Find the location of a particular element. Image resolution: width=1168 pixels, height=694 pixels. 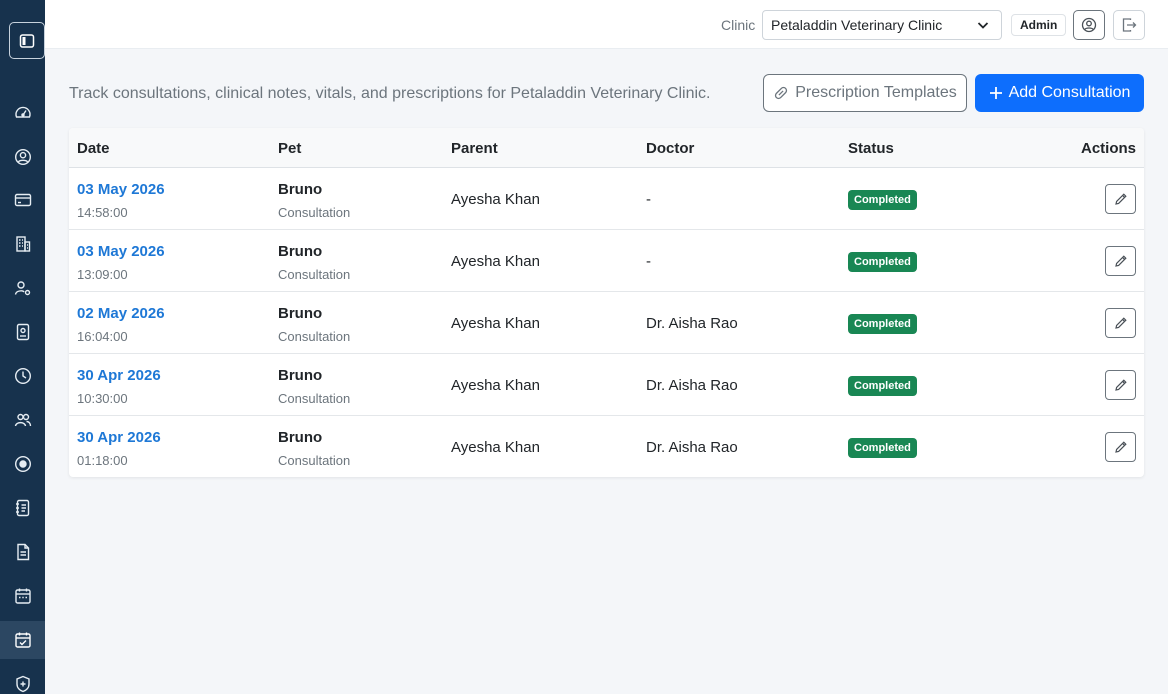

add-consultation-label: Add Consultation is located at coordinates (1069, 92).